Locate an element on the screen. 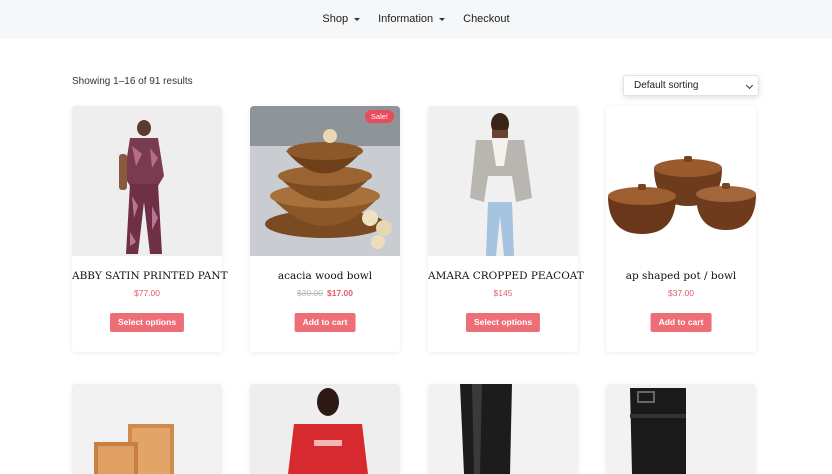  result-count: Showing 1–16 of 91 results is located at coordinates (132, 81).